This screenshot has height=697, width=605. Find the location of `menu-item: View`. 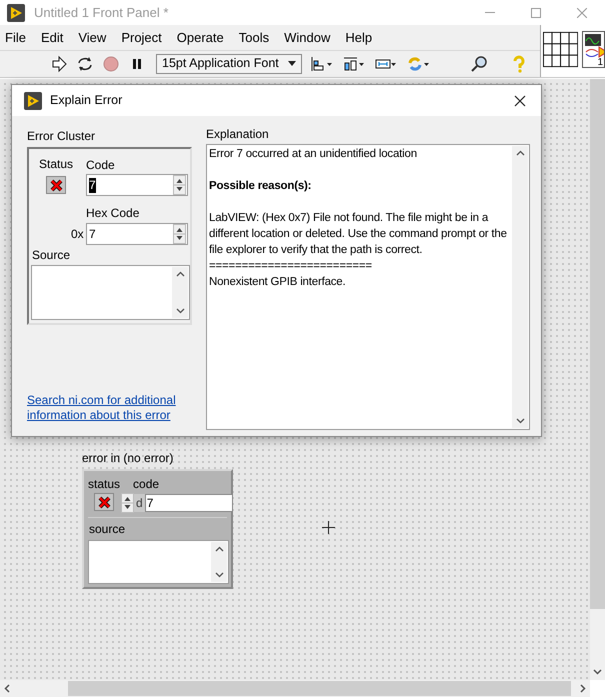

menu-item: View is located at coordinates (92, 38).